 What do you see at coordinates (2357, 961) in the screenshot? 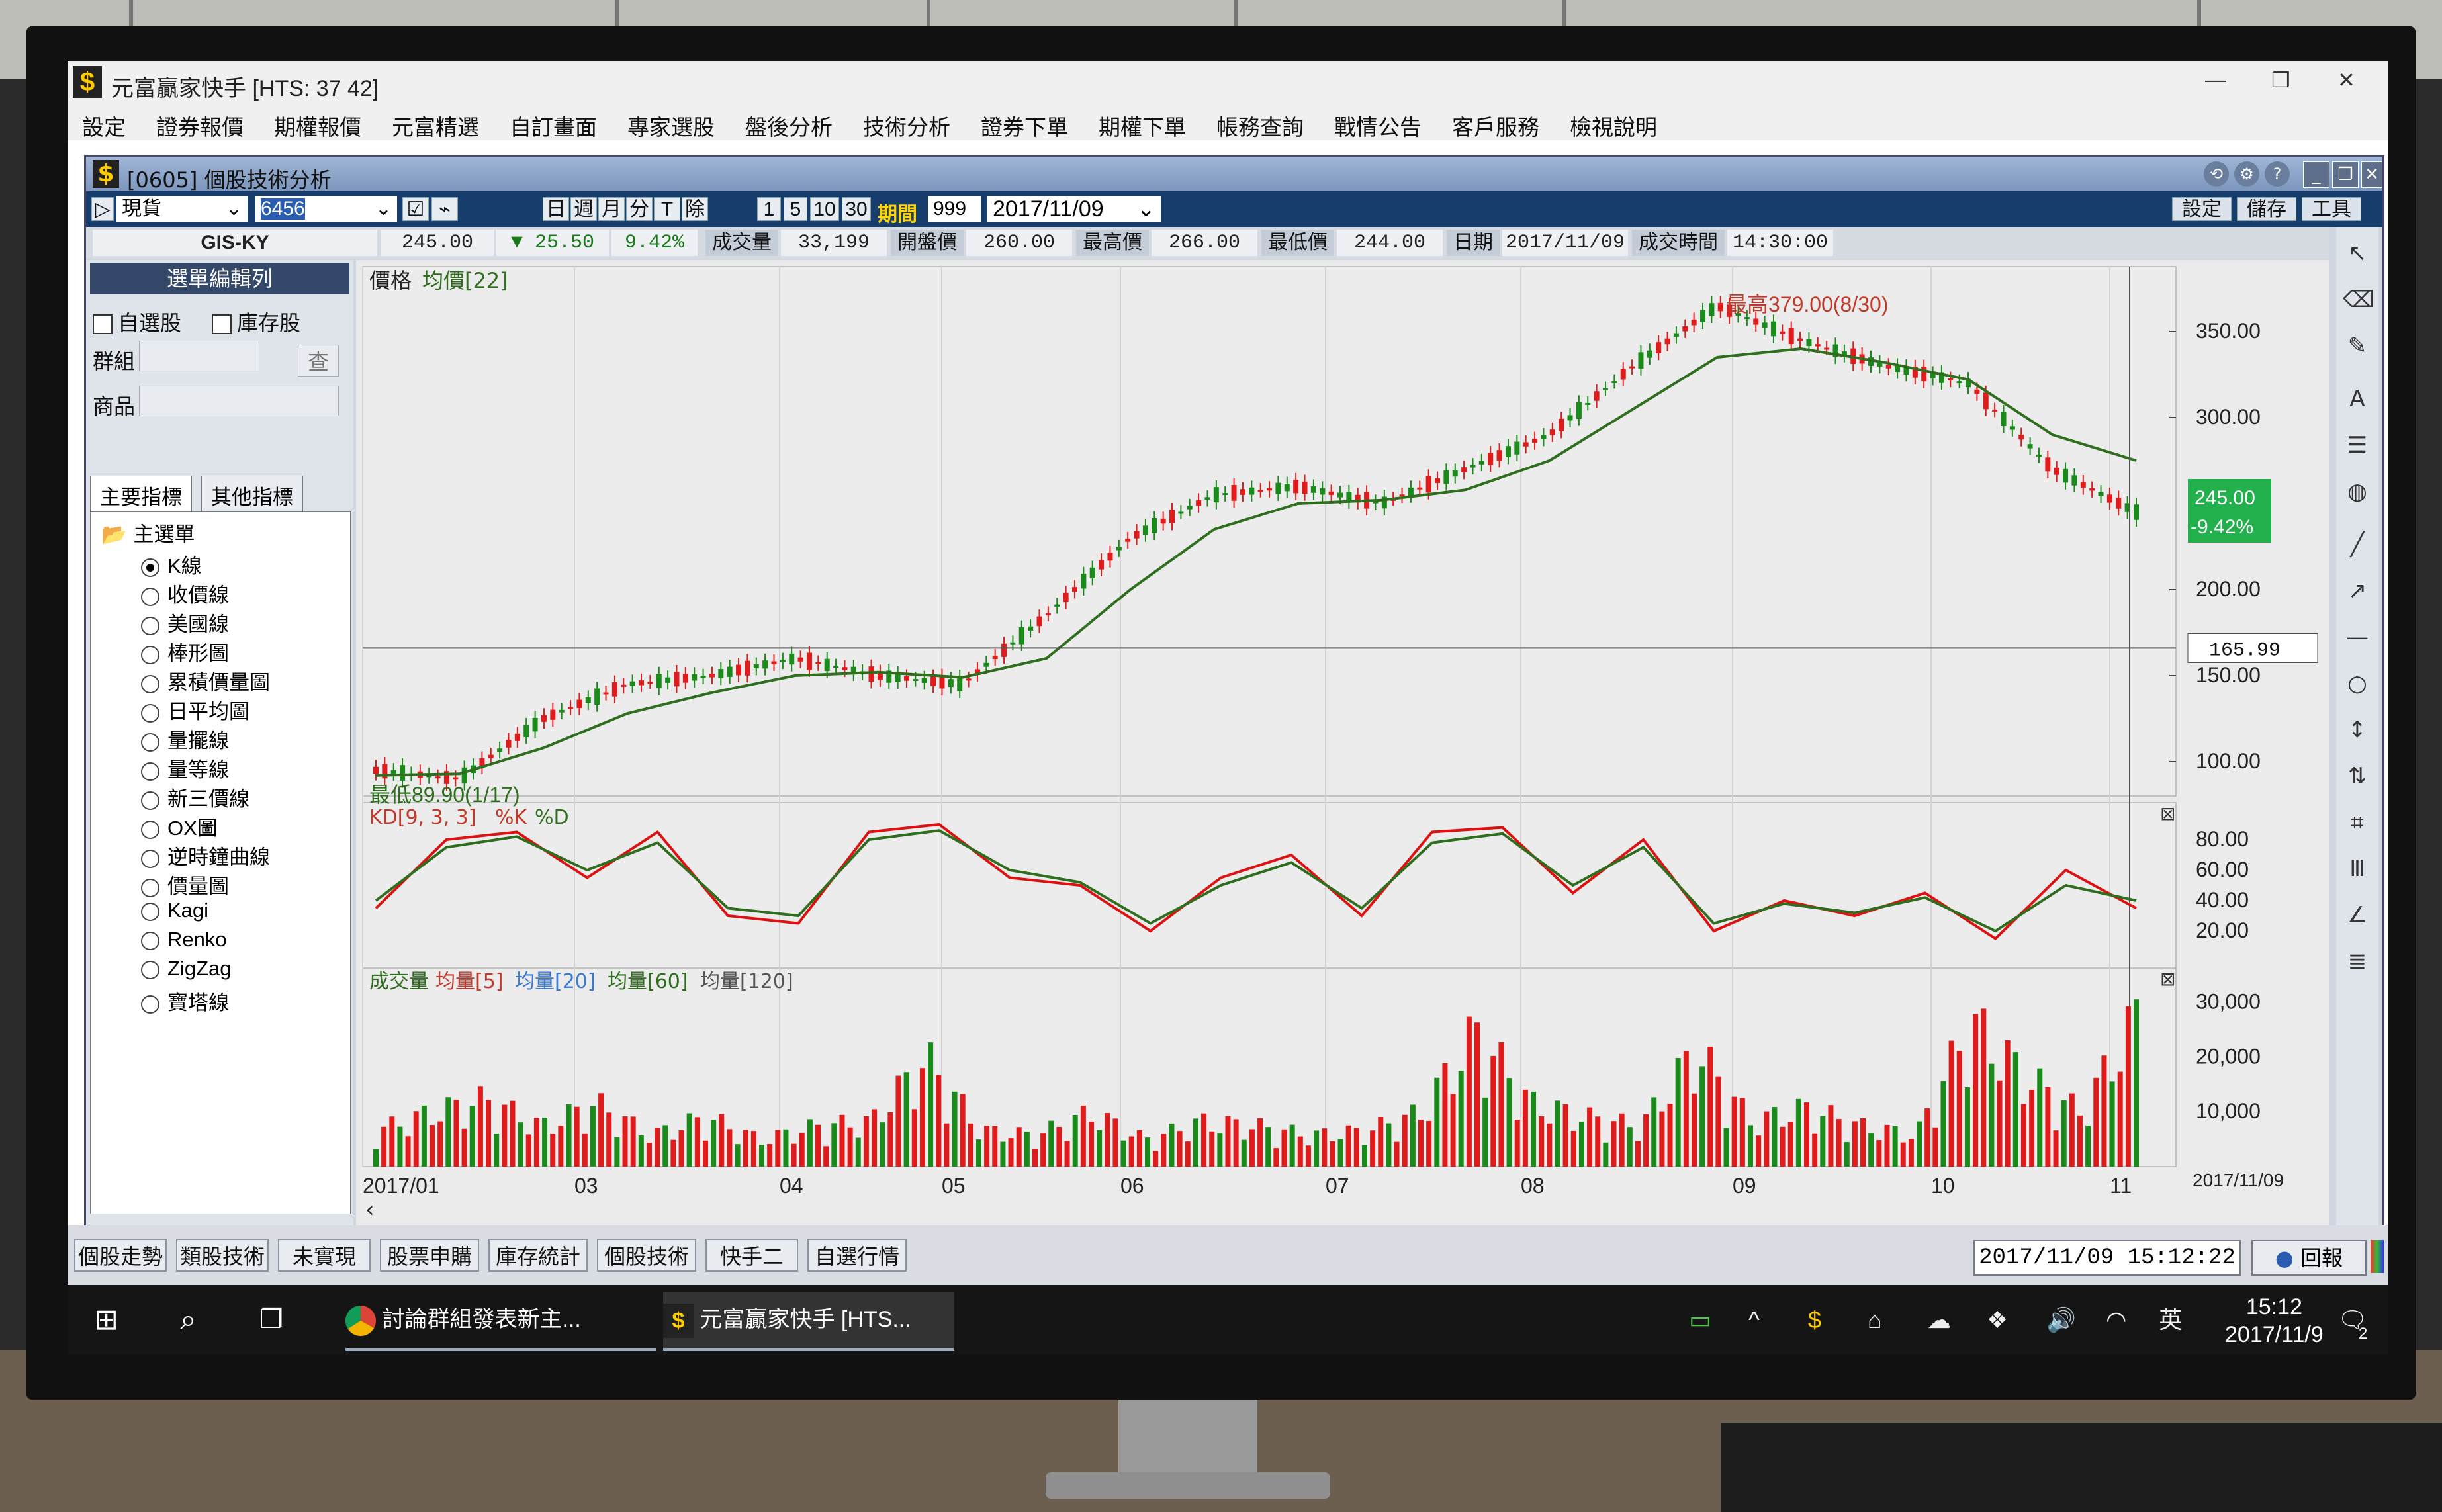
I see `fib-tool-icon: ≣` at bounding box center [2357, 961].